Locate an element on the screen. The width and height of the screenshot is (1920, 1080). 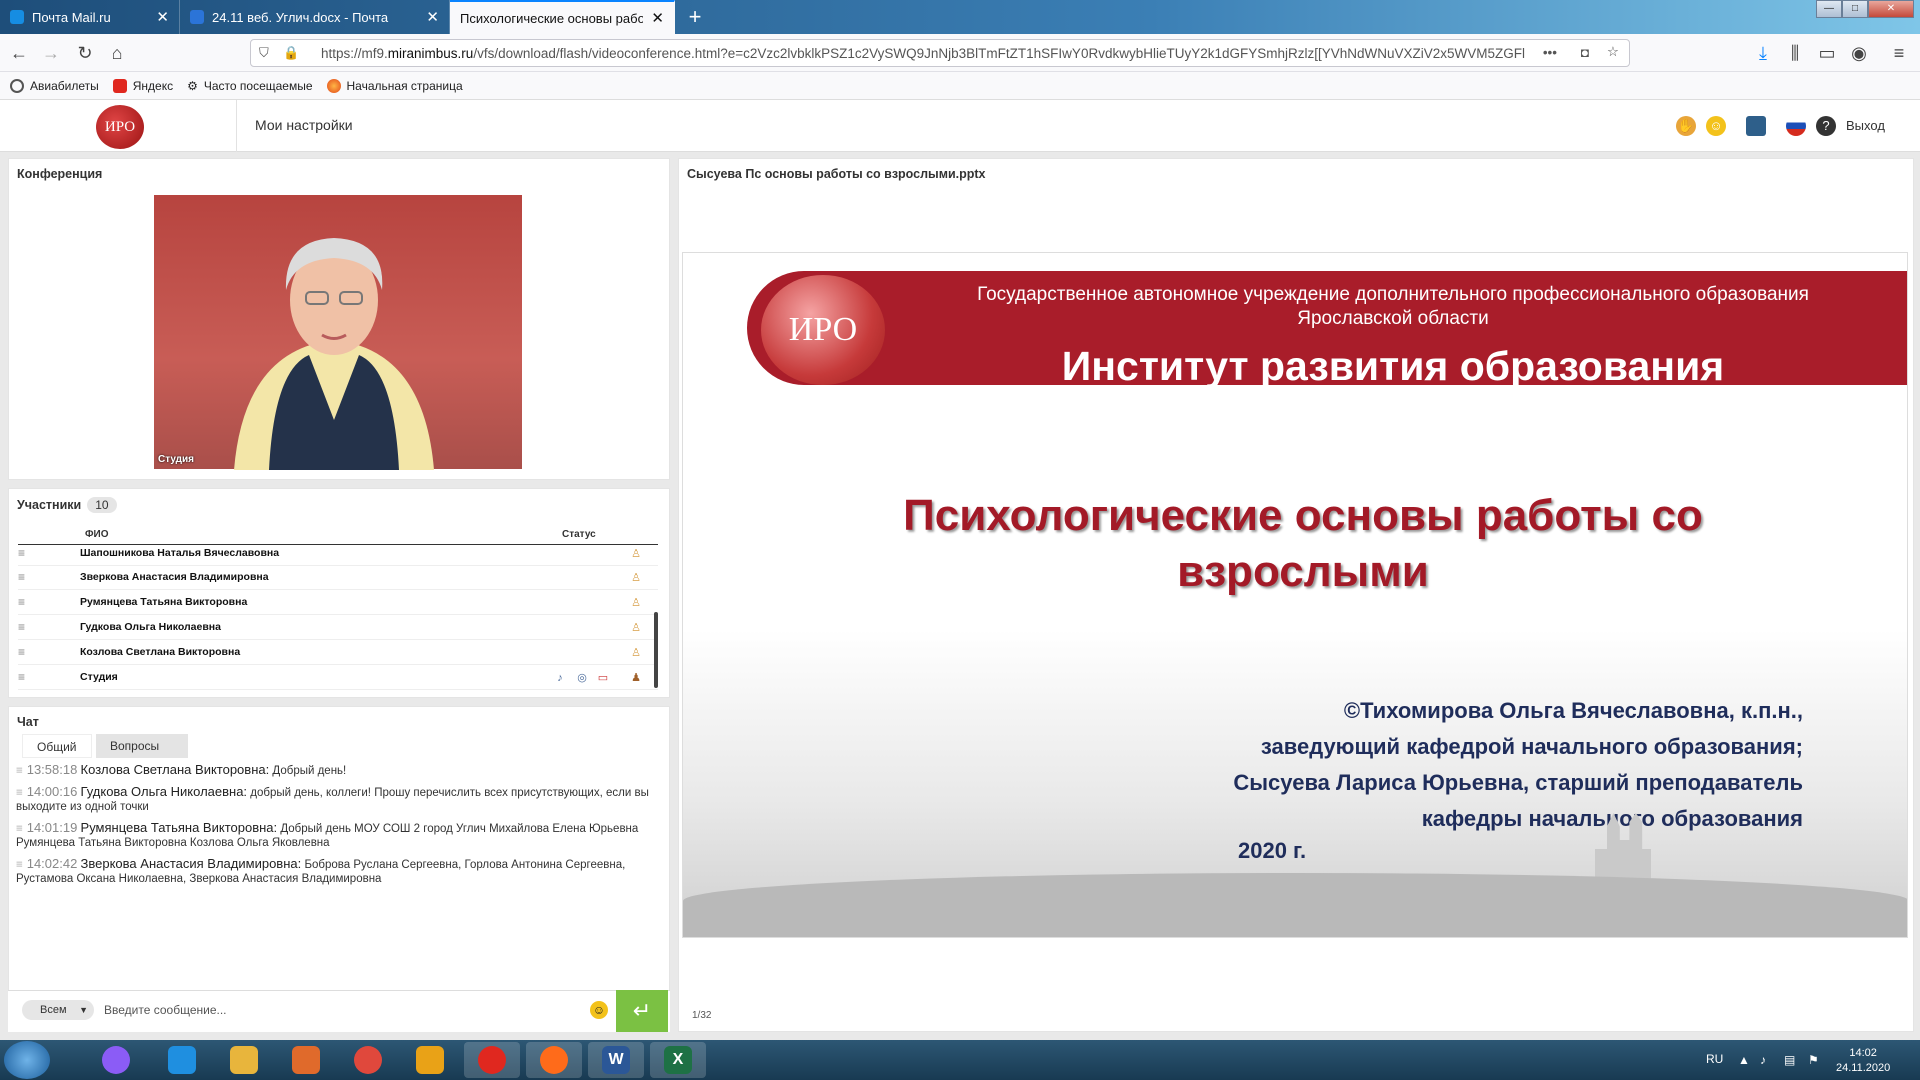
bookmark-item: ⚙ Часто посещаемые is located at coordinates (249, 86).